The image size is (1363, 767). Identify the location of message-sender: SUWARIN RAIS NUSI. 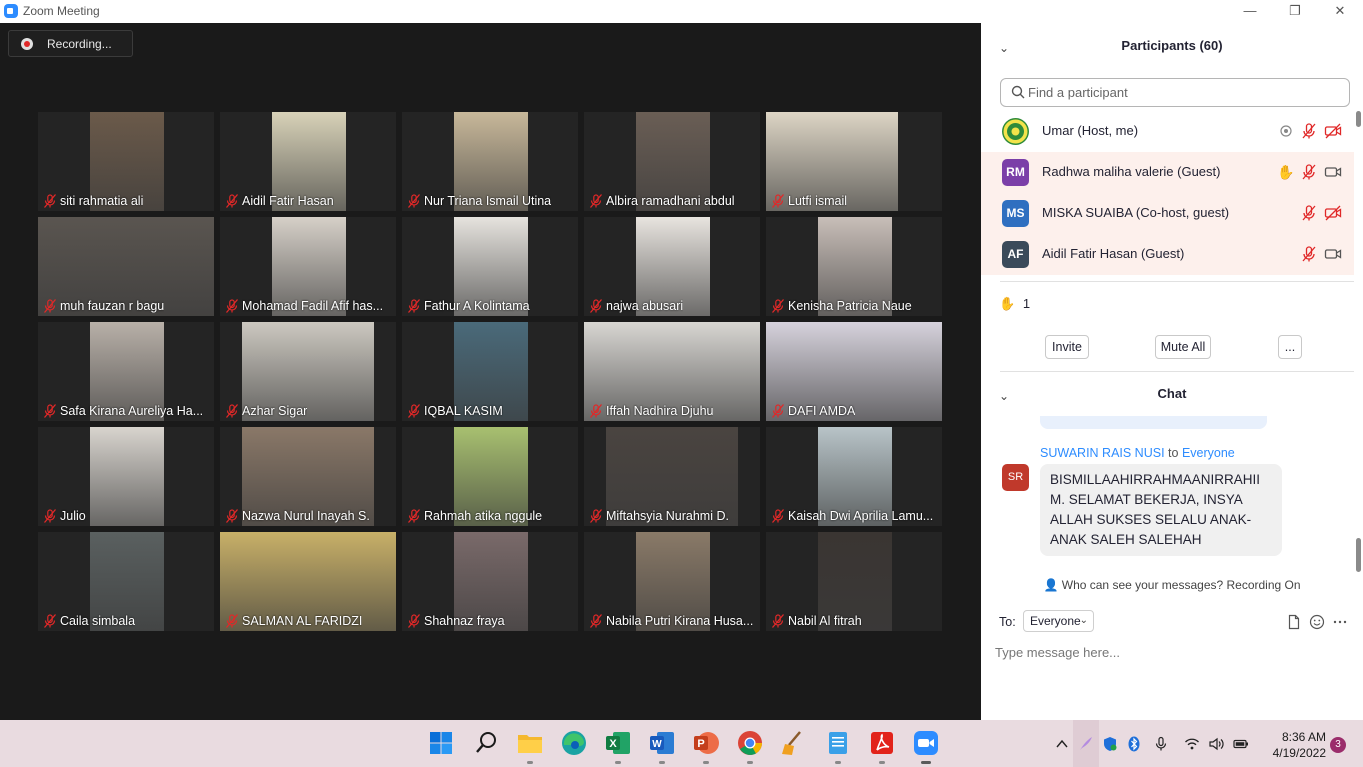
(1102, 453).